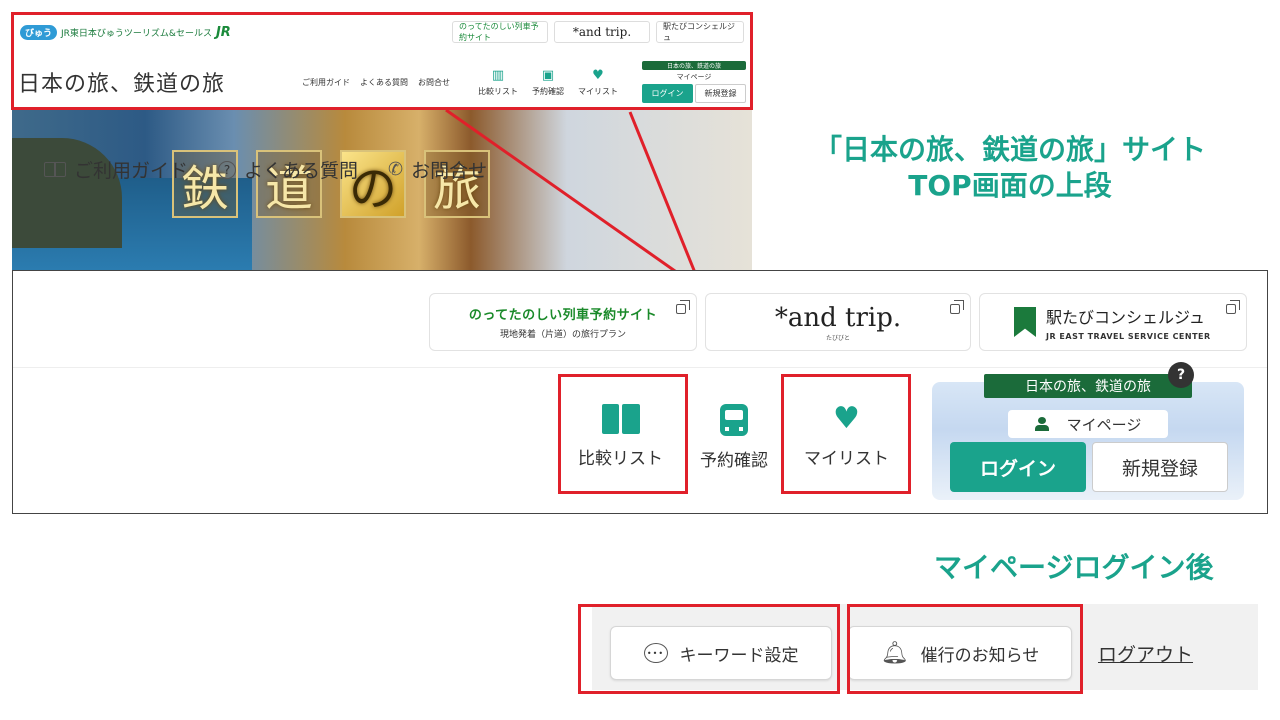 The image size is (1280, 720). What do you see at coordinates (1125, 317) in the screenshot?
I see `link-ekitabi-title: 駅たびコンシェルジュ` at bounding box center [1125, 317].